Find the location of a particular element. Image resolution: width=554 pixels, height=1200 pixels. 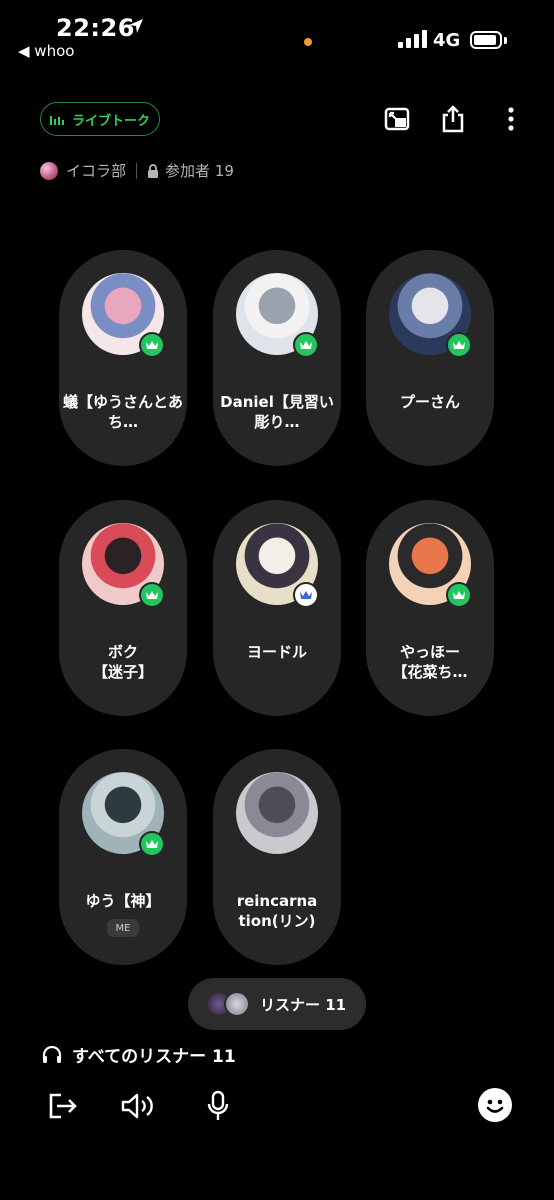

speaker-name: reincarna tion(リン) is located at coordinates (277, 911).